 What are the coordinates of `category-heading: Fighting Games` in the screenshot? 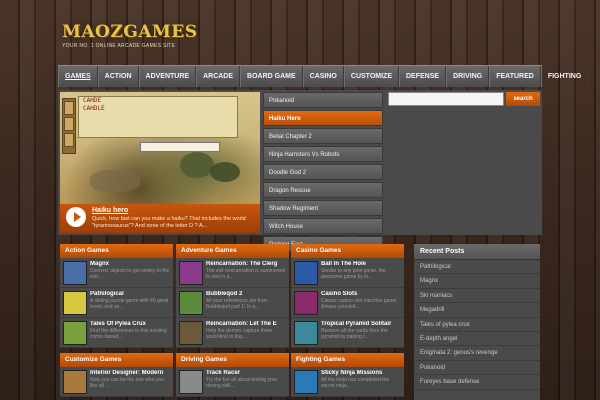 It's located at (347, 360).